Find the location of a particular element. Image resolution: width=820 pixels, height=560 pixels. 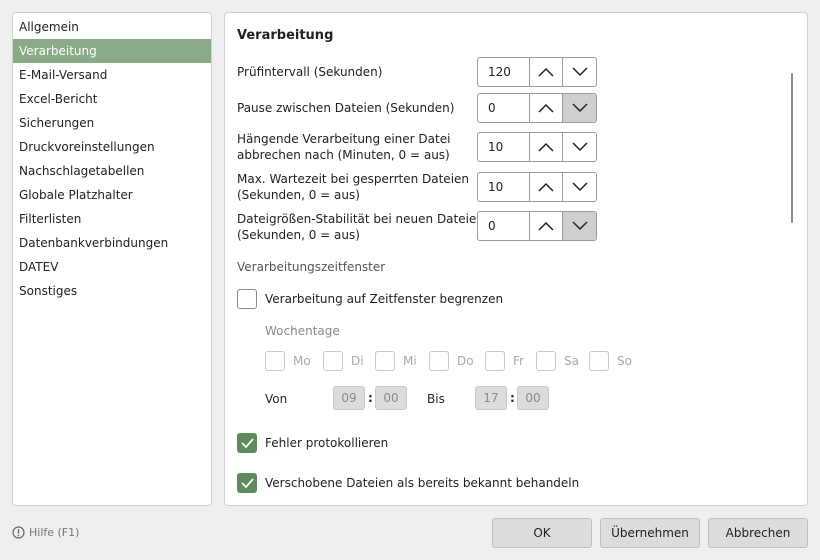

weekday-label: So is located at coordinates (624, 361).